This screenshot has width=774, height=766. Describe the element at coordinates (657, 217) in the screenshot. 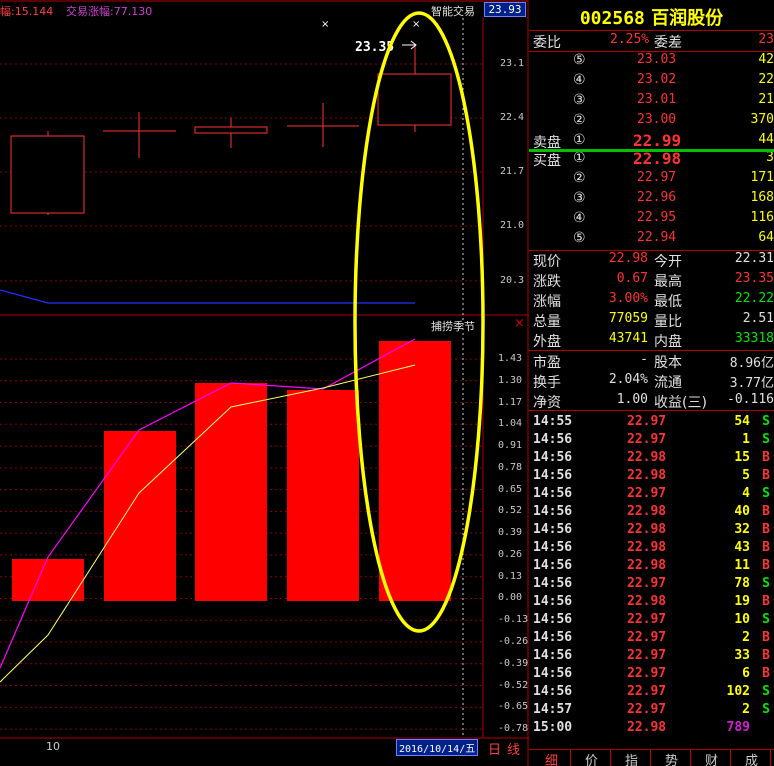

I see `buys-price: 22.95` at that location.